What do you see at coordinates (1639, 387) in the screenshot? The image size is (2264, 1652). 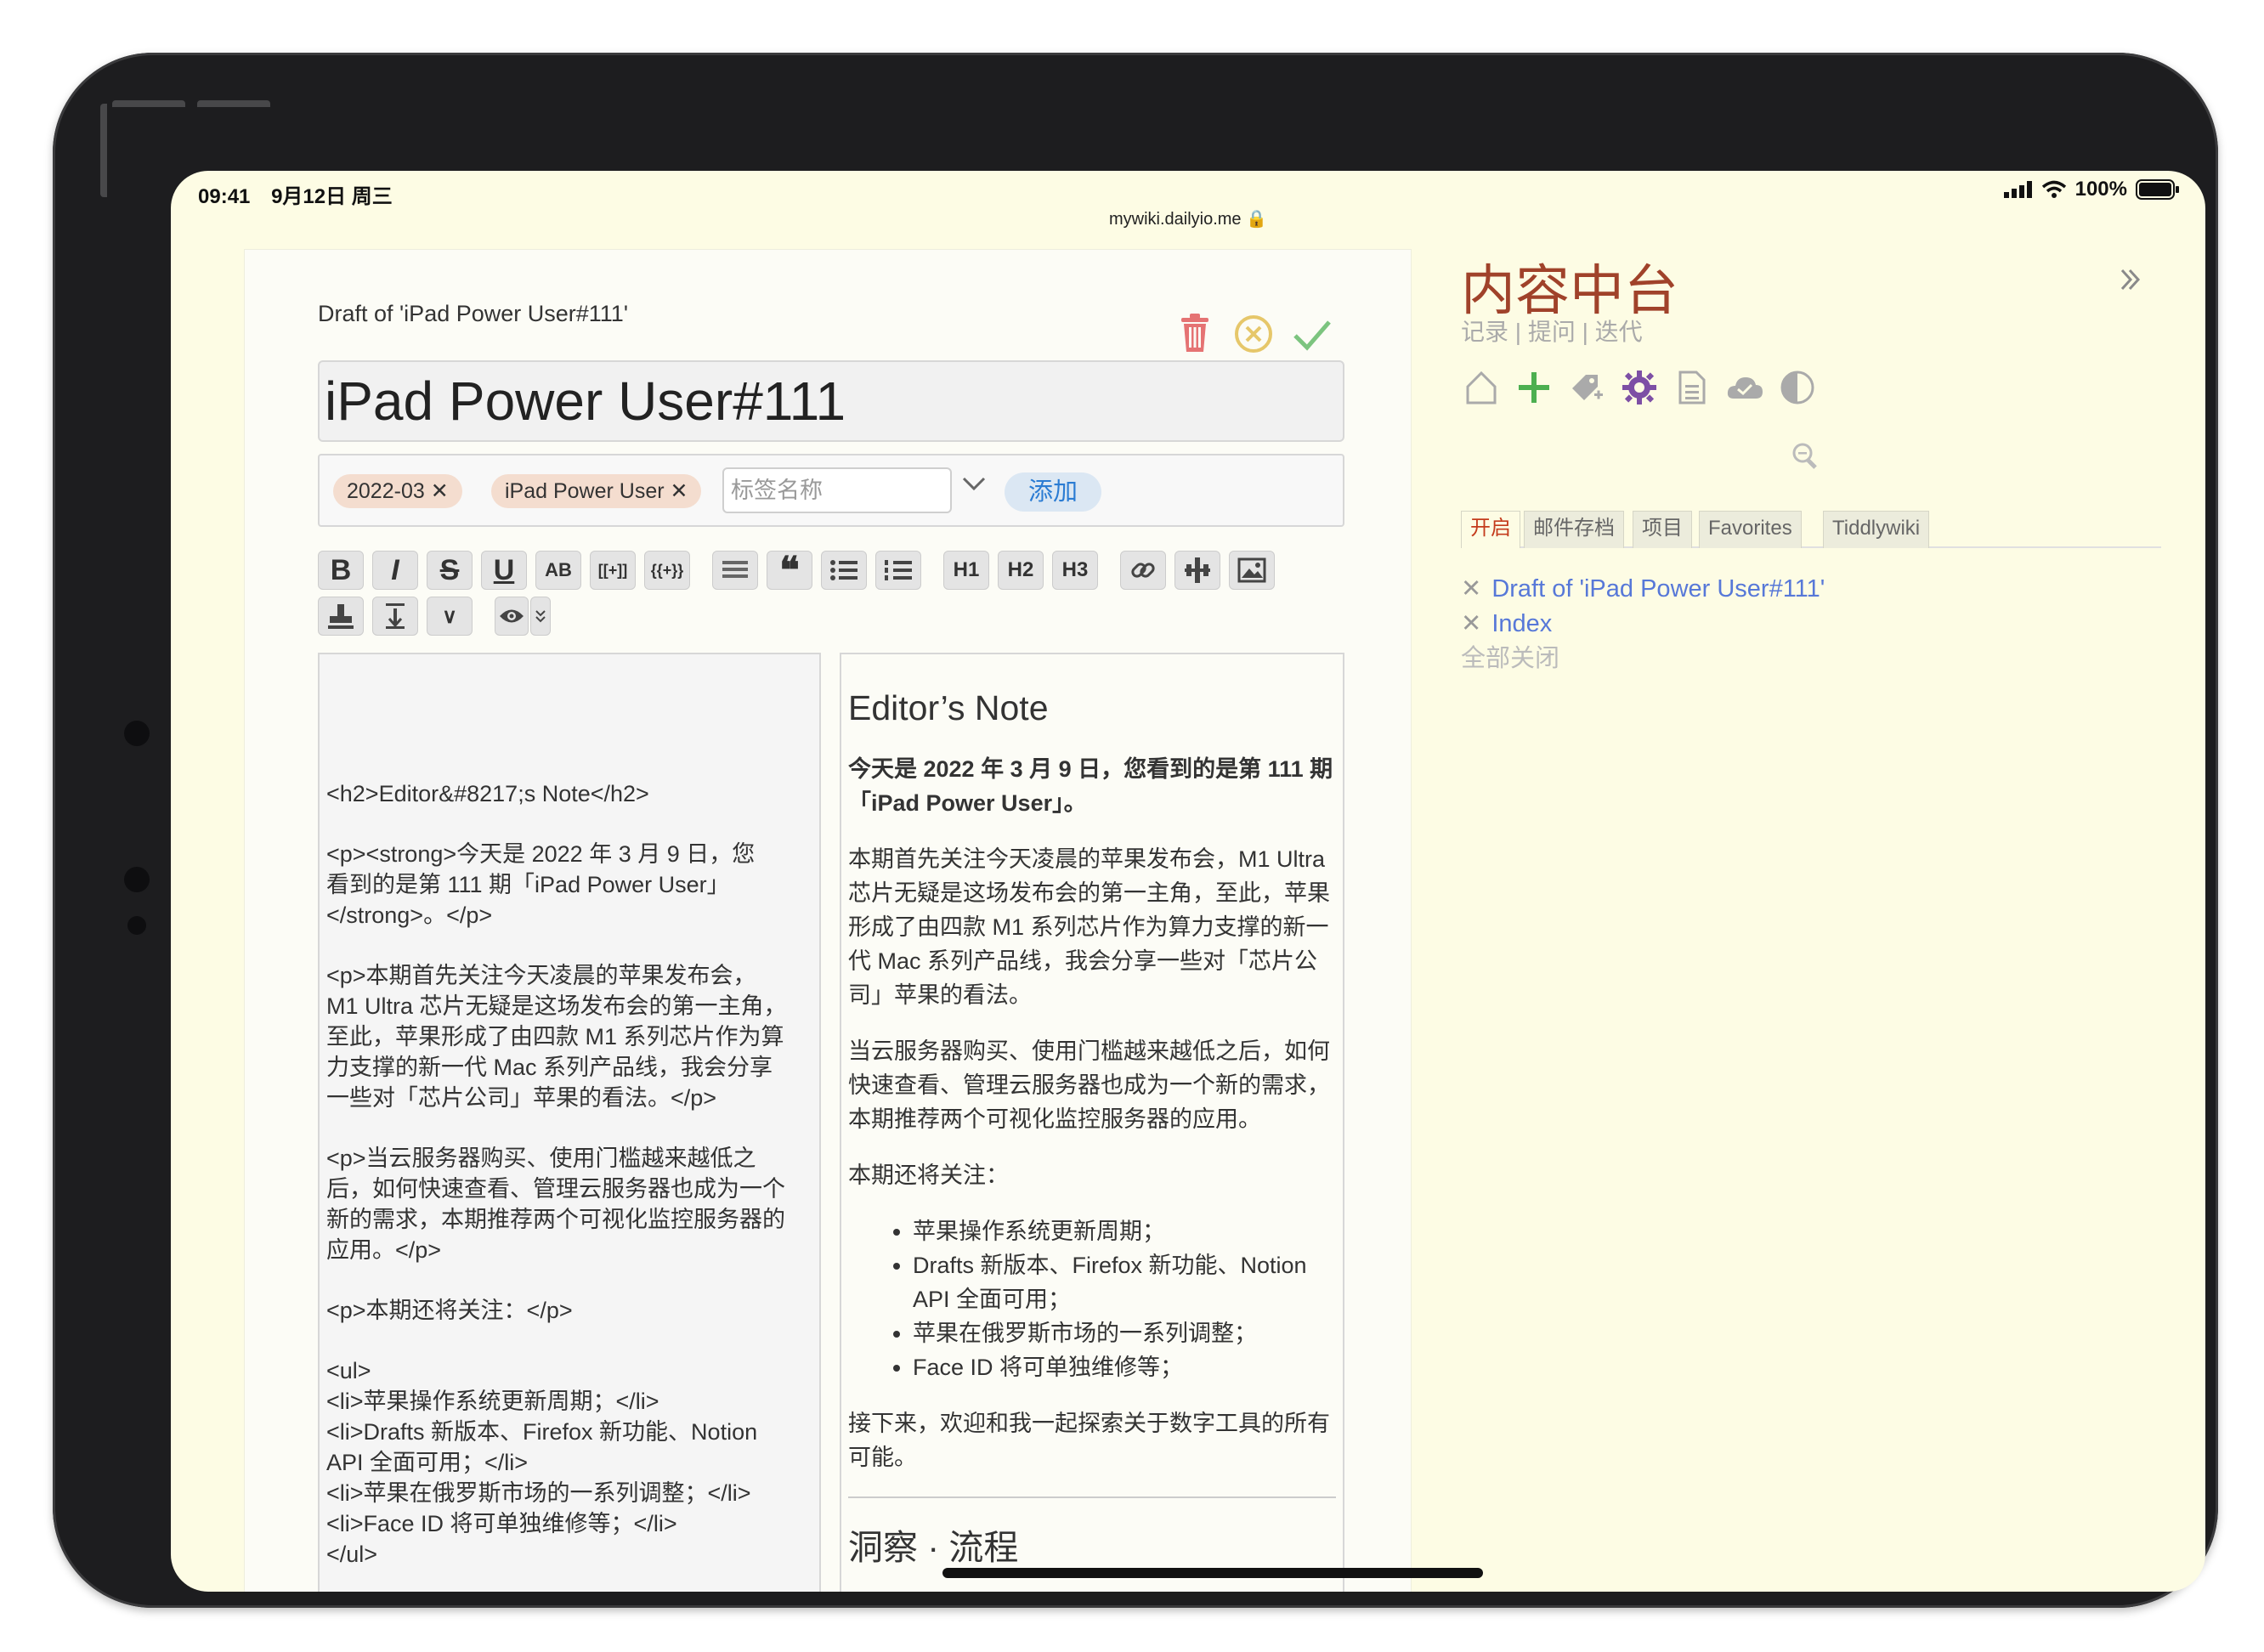 I see `control-panel-button` at bounding box center [1639, 387].